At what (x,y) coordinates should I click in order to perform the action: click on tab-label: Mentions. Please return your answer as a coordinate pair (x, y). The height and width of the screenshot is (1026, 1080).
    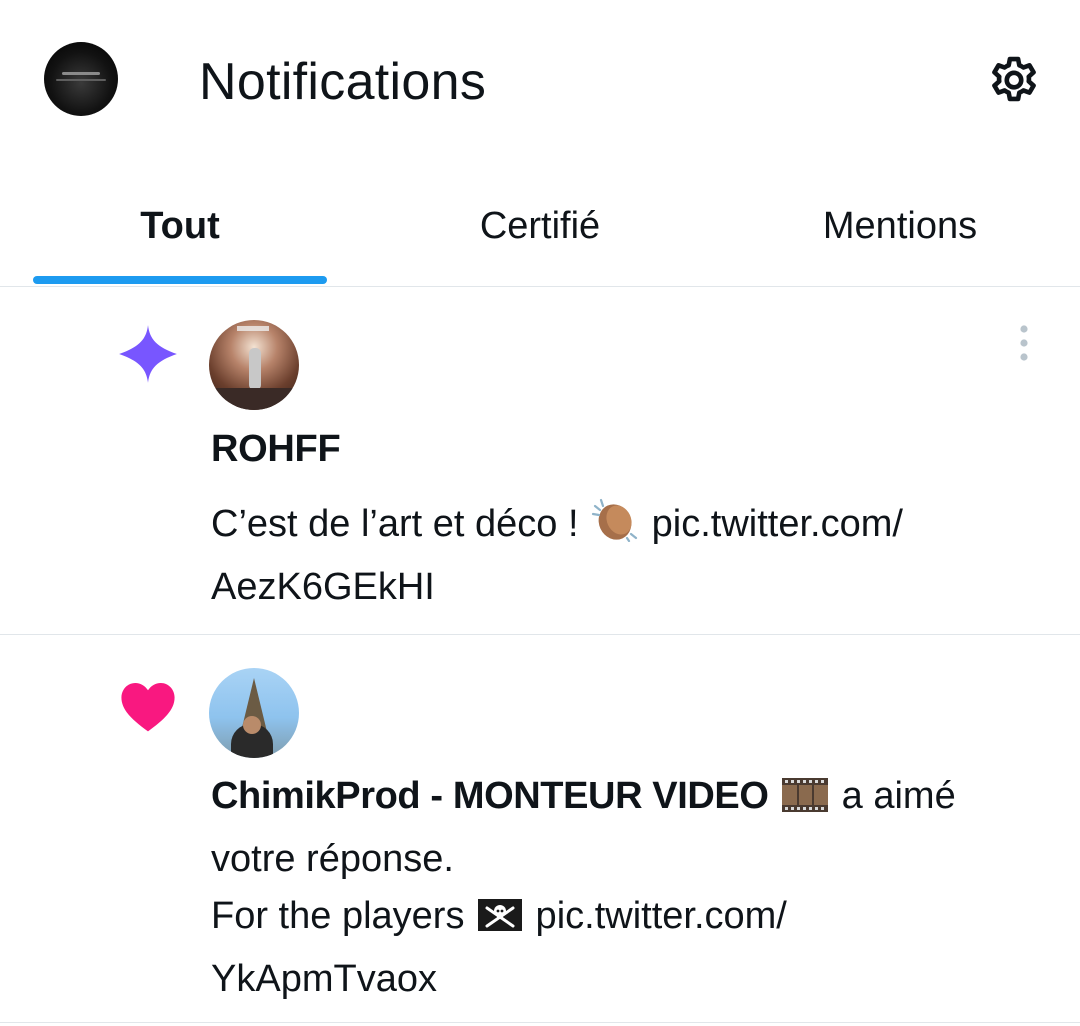
    Looking at the image, I should click on (900, 225).